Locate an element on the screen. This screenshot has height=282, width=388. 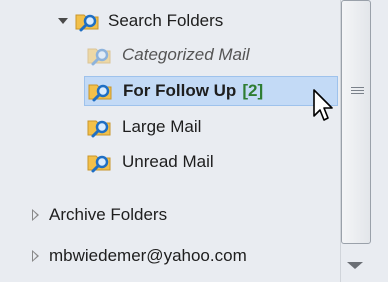
vertical-scrollbar is located at coordinates (358, 141).